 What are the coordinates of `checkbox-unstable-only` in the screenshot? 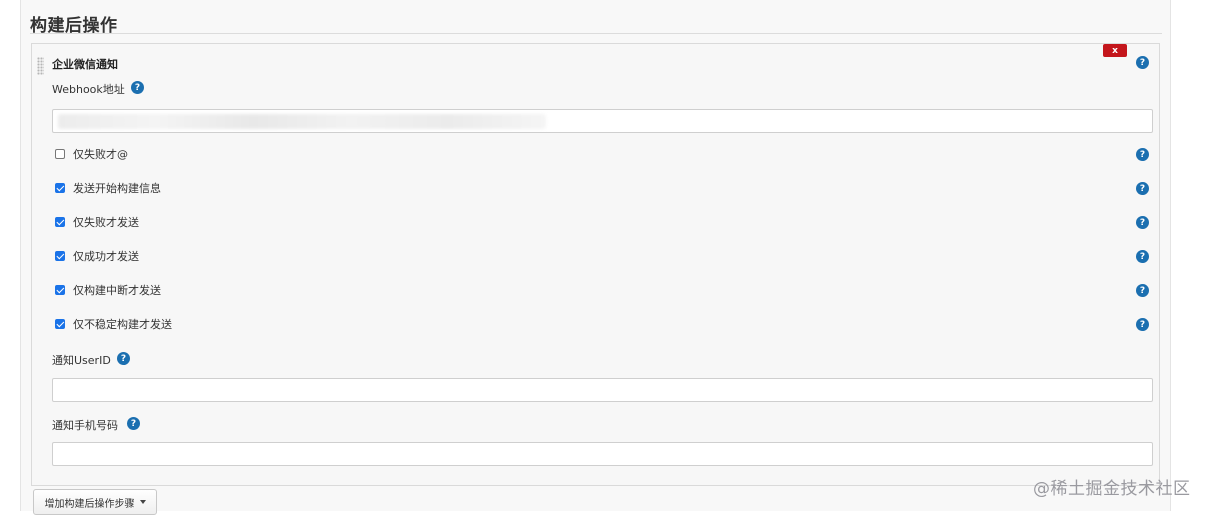 It's located at (60, 324).